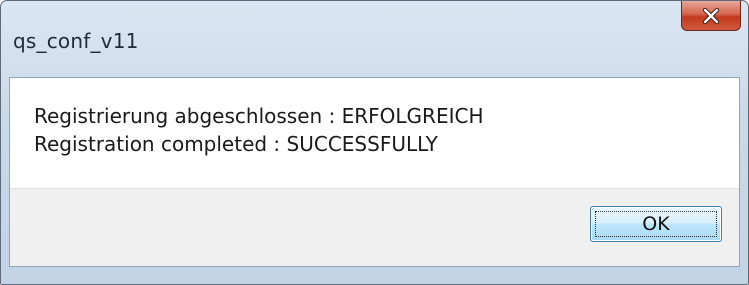 The height and width of the screenshot is (285, 749). Describe the element at coordinates (76, 41) in the screenshot. I see `window-title: qs_conf_v11` at that location.